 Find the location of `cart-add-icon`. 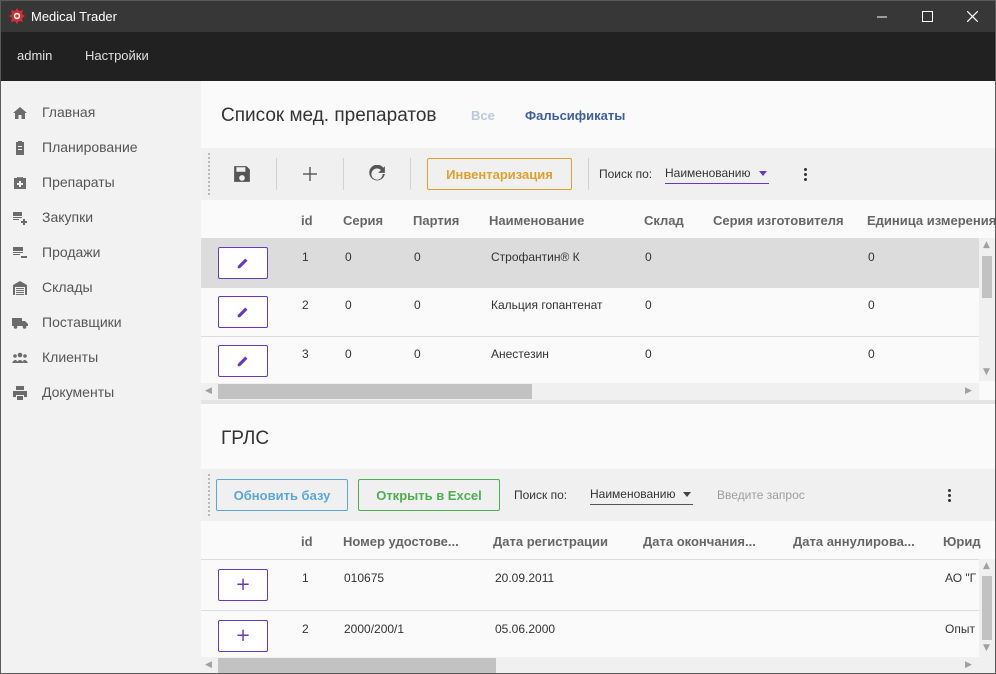

cart-add-icon is located at coordinates (20, 218).